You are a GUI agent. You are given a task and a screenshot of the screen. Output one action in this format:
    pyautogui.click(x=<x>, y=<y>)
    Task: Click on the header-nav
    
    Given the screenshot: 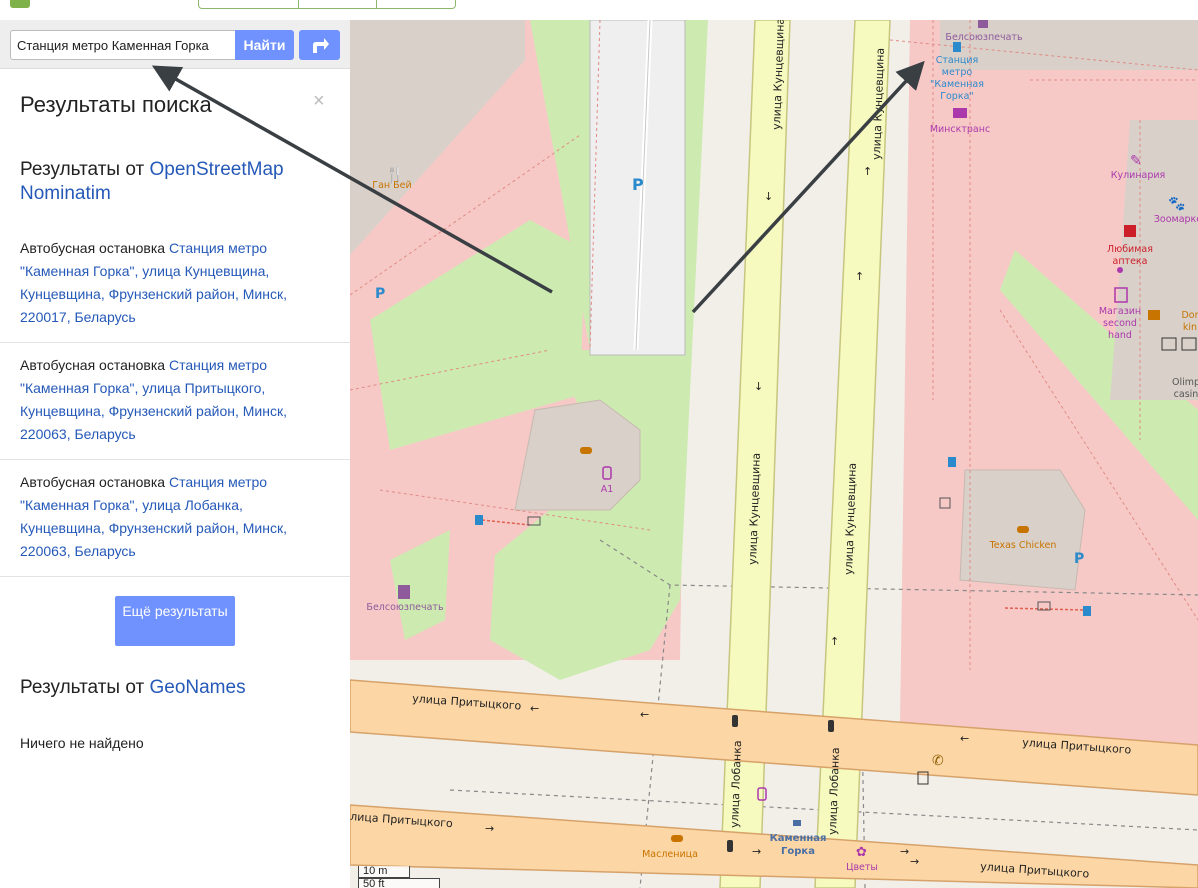 What is the action you would take?
    pyautogui.click(x=327, y=4)
    